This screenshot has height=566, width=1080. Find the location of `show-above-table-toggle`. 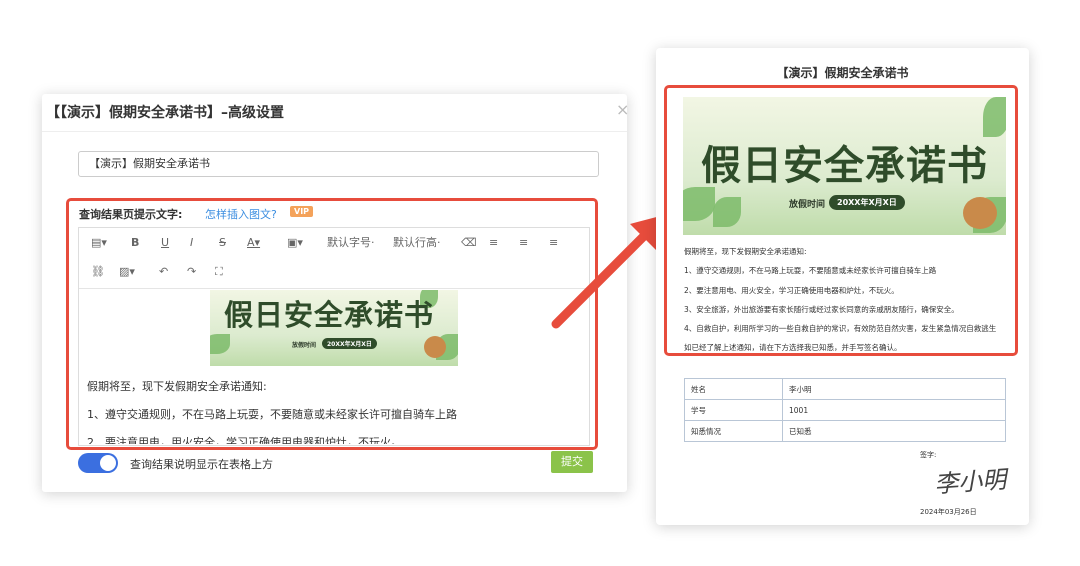

show-above-table-toggle is located at coordinates (98, 463).